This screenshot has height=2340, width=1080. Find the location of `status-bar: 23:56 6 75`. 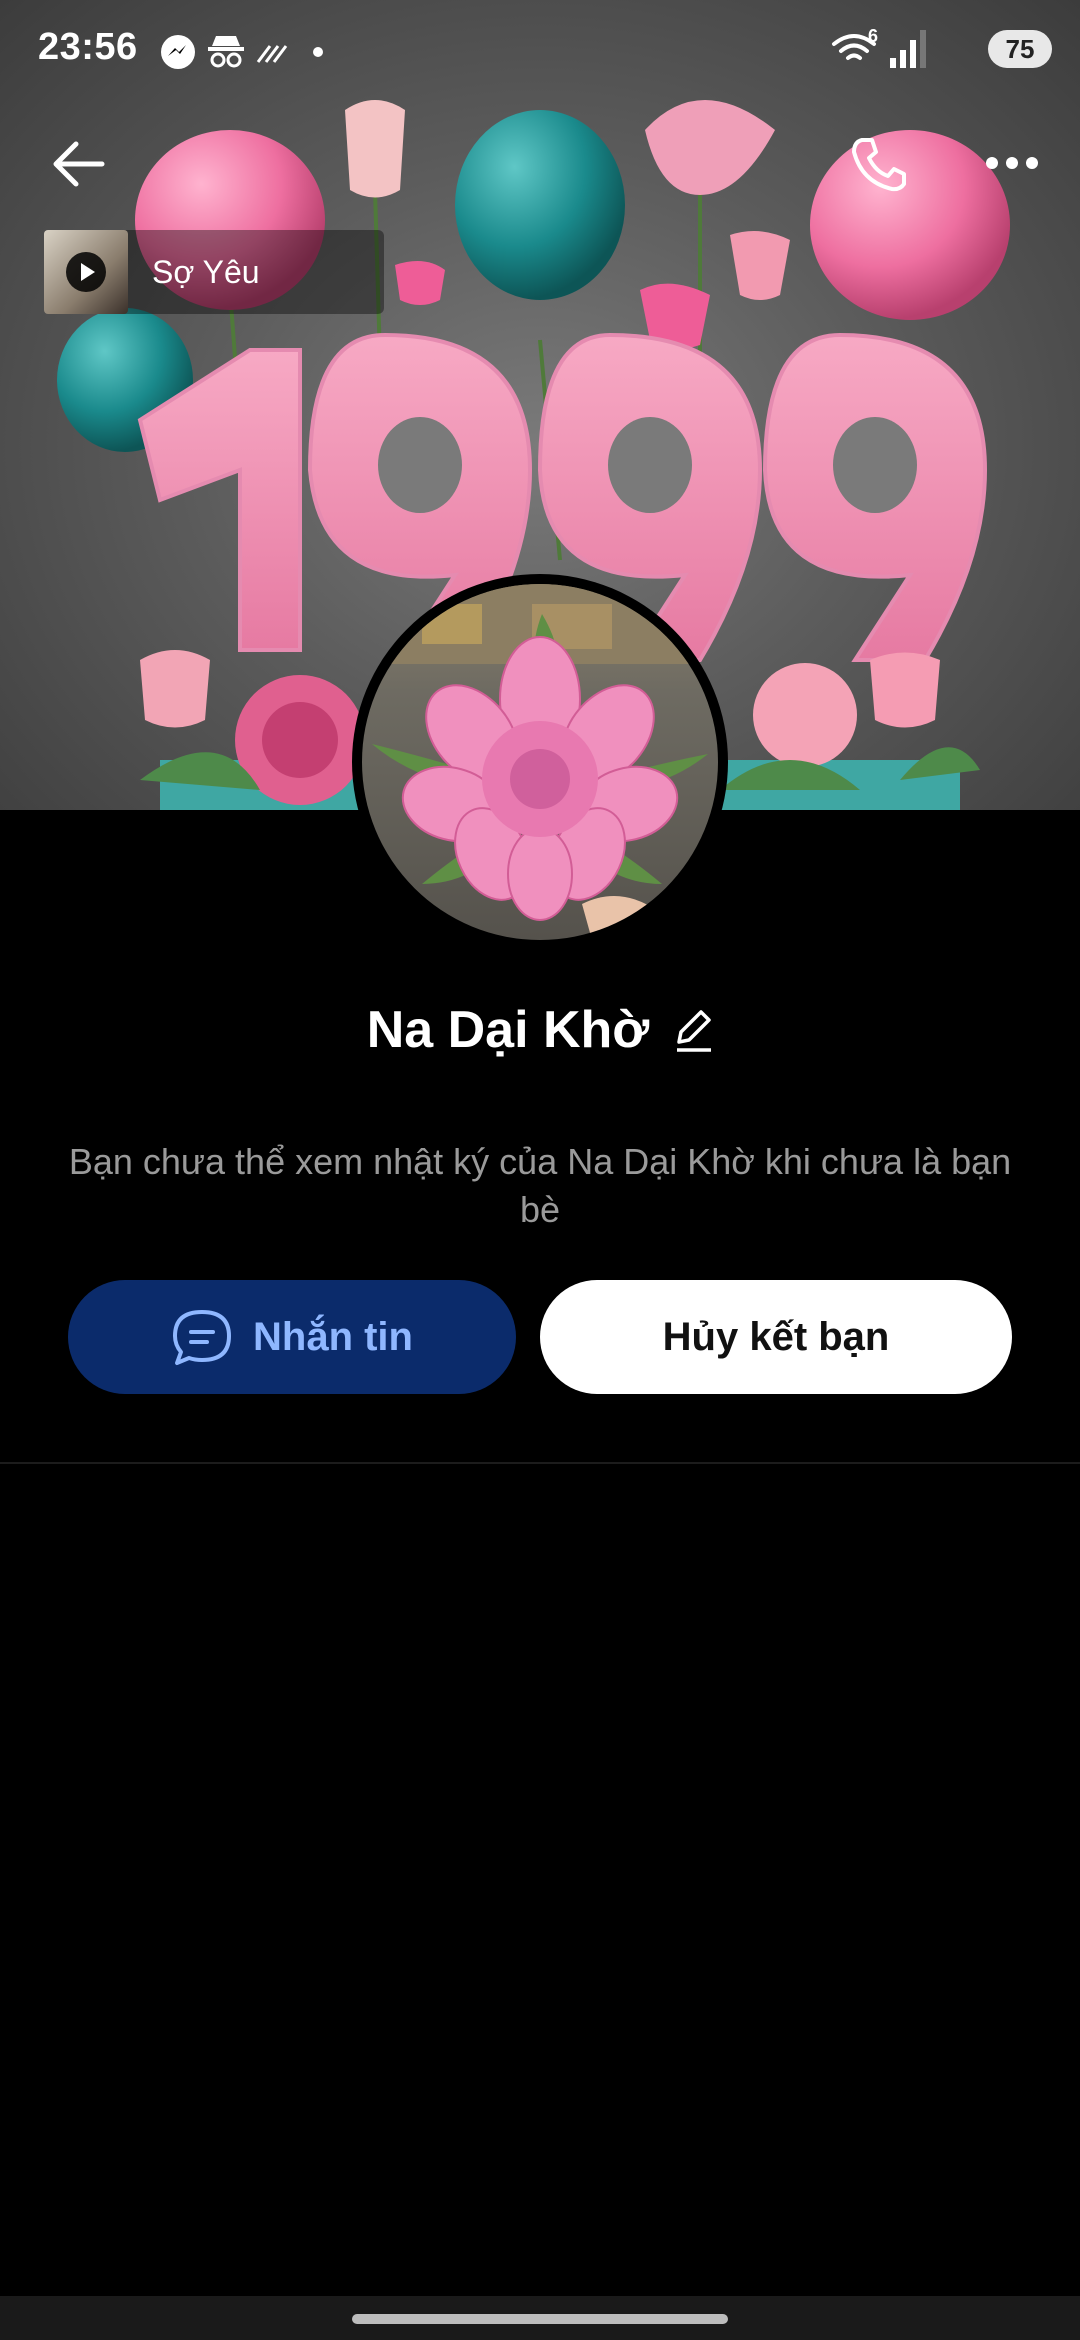

status-bar: 23:56 6 75 is located at coordinates (540, 50).